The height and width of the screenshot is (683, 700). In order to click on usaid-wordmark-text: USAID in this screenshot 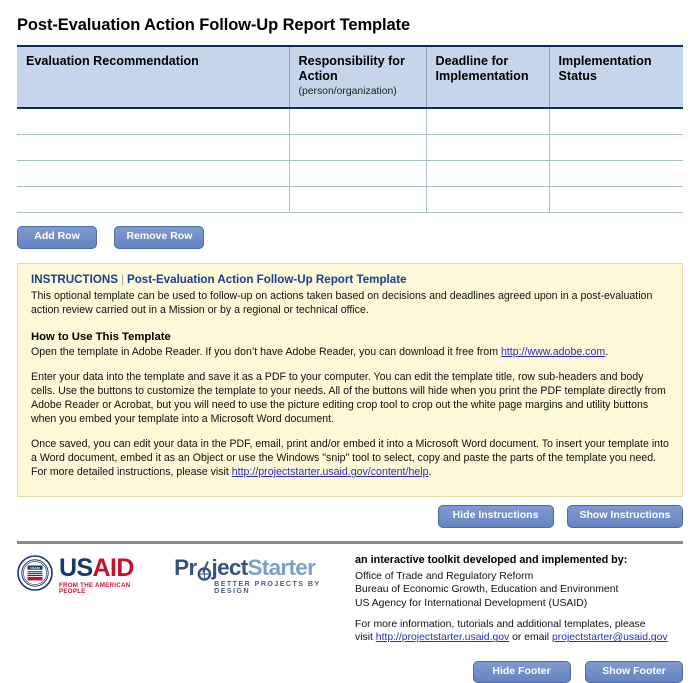, I will do `click(96, 568)`.